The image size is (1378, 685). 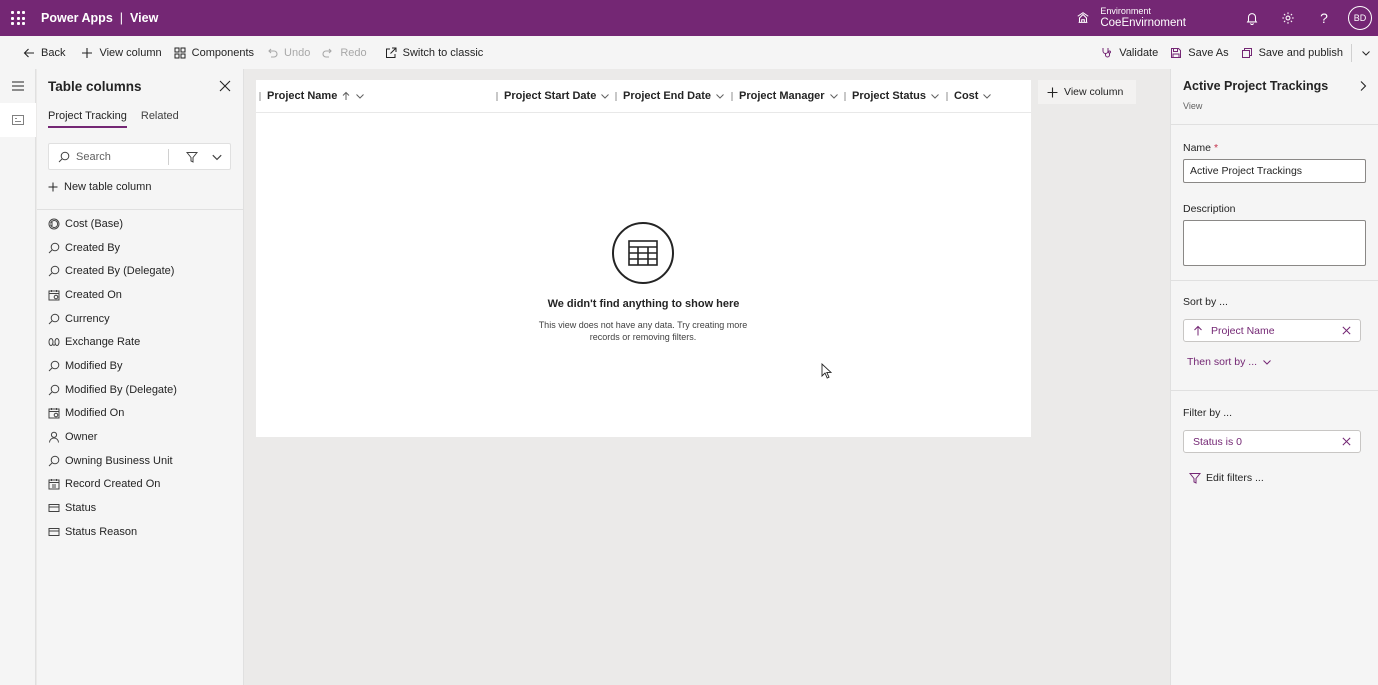 I want to click on column-header-label: Project Status, so click(x=889, y=96).